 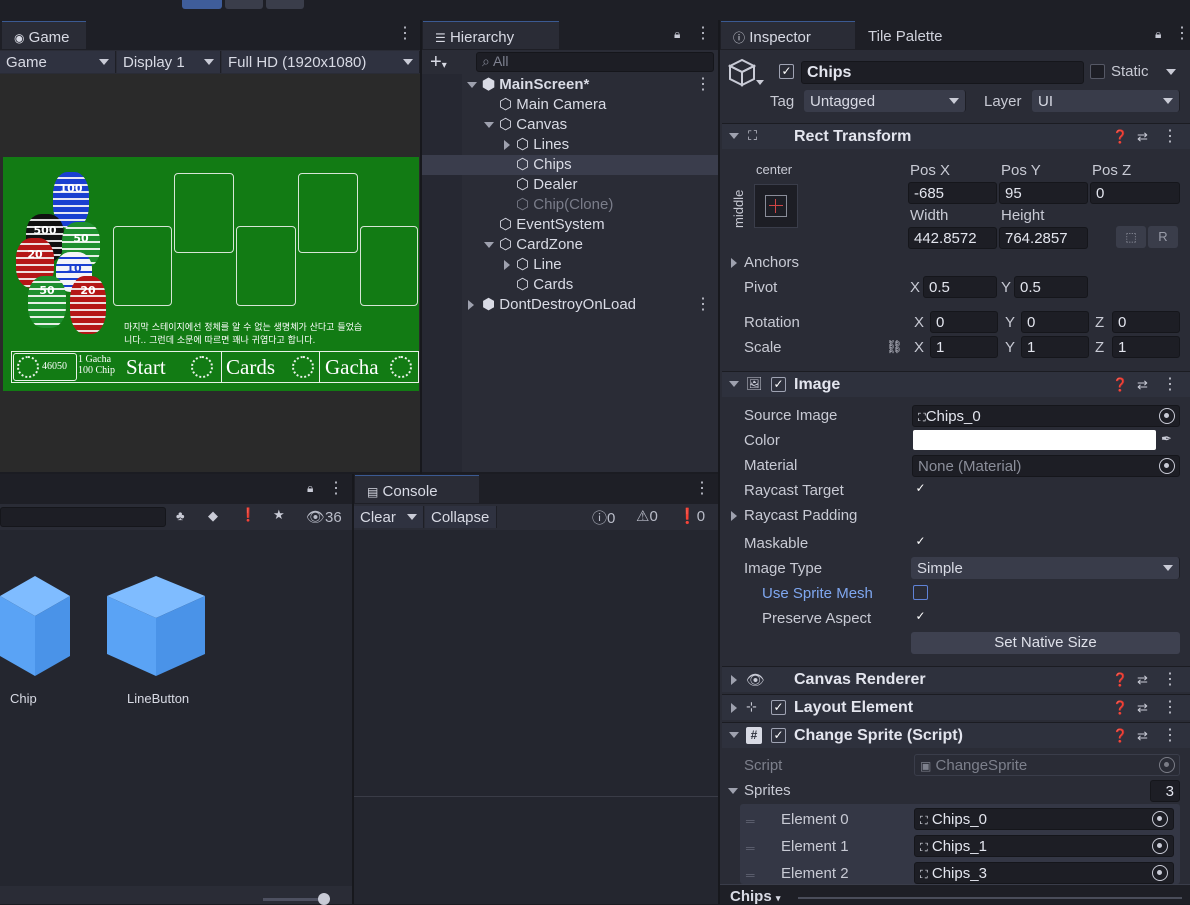 What do you see at coordinates (369, 367) in the screenshot?
I see `gacha-button: Gacha` at bounding box center [369, 367].